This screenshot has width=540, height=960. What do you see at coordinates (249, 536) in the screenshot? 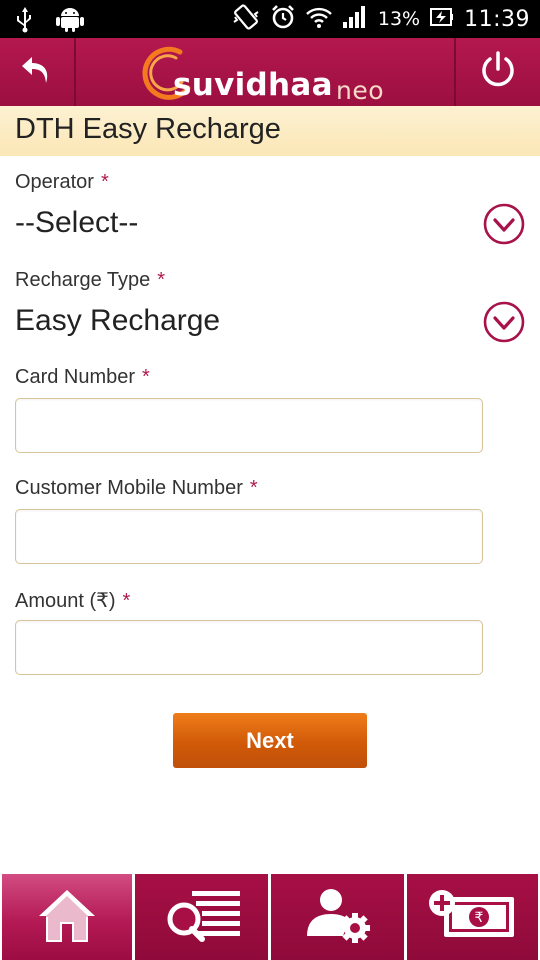
I see `customer-mobile-input` at bounding box center [249, 536].